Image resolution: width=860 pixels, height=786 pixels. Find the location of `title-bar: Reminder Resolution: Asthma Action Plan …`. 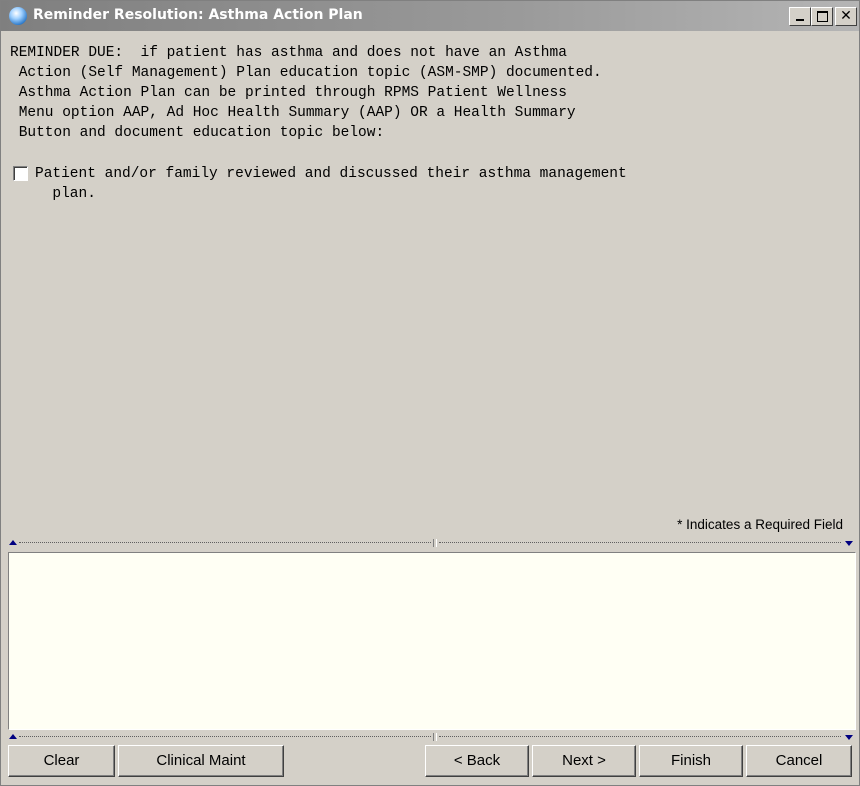

title-bar: Reminder Resolution: Asthma Action Plan … is located at coordinates (430, 16).